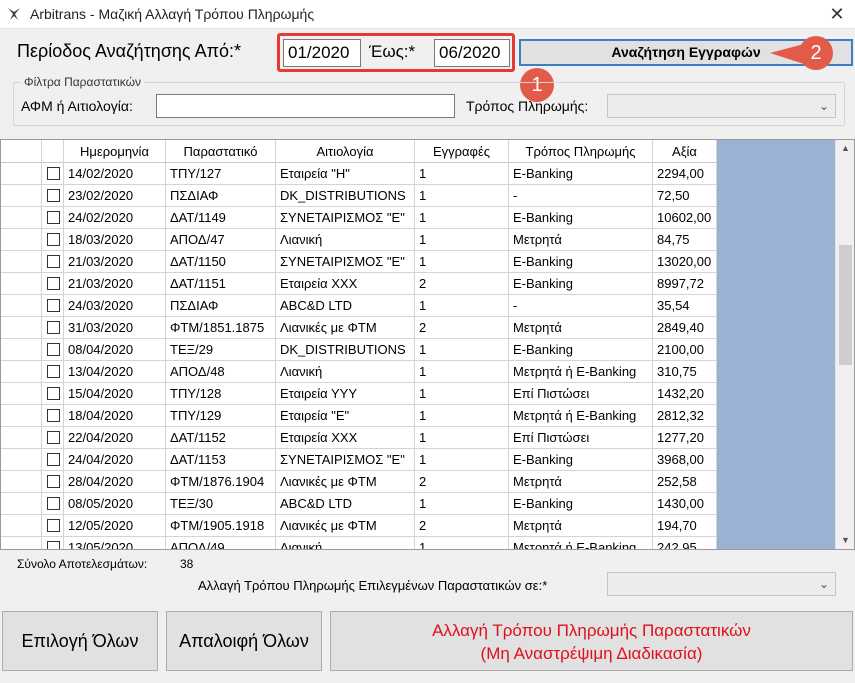  What do you see at coordinates (244, 641) in the screenshot?
I see `clear-all-button: Απαλοιφή Όλων` at bounding box center [244, 641].